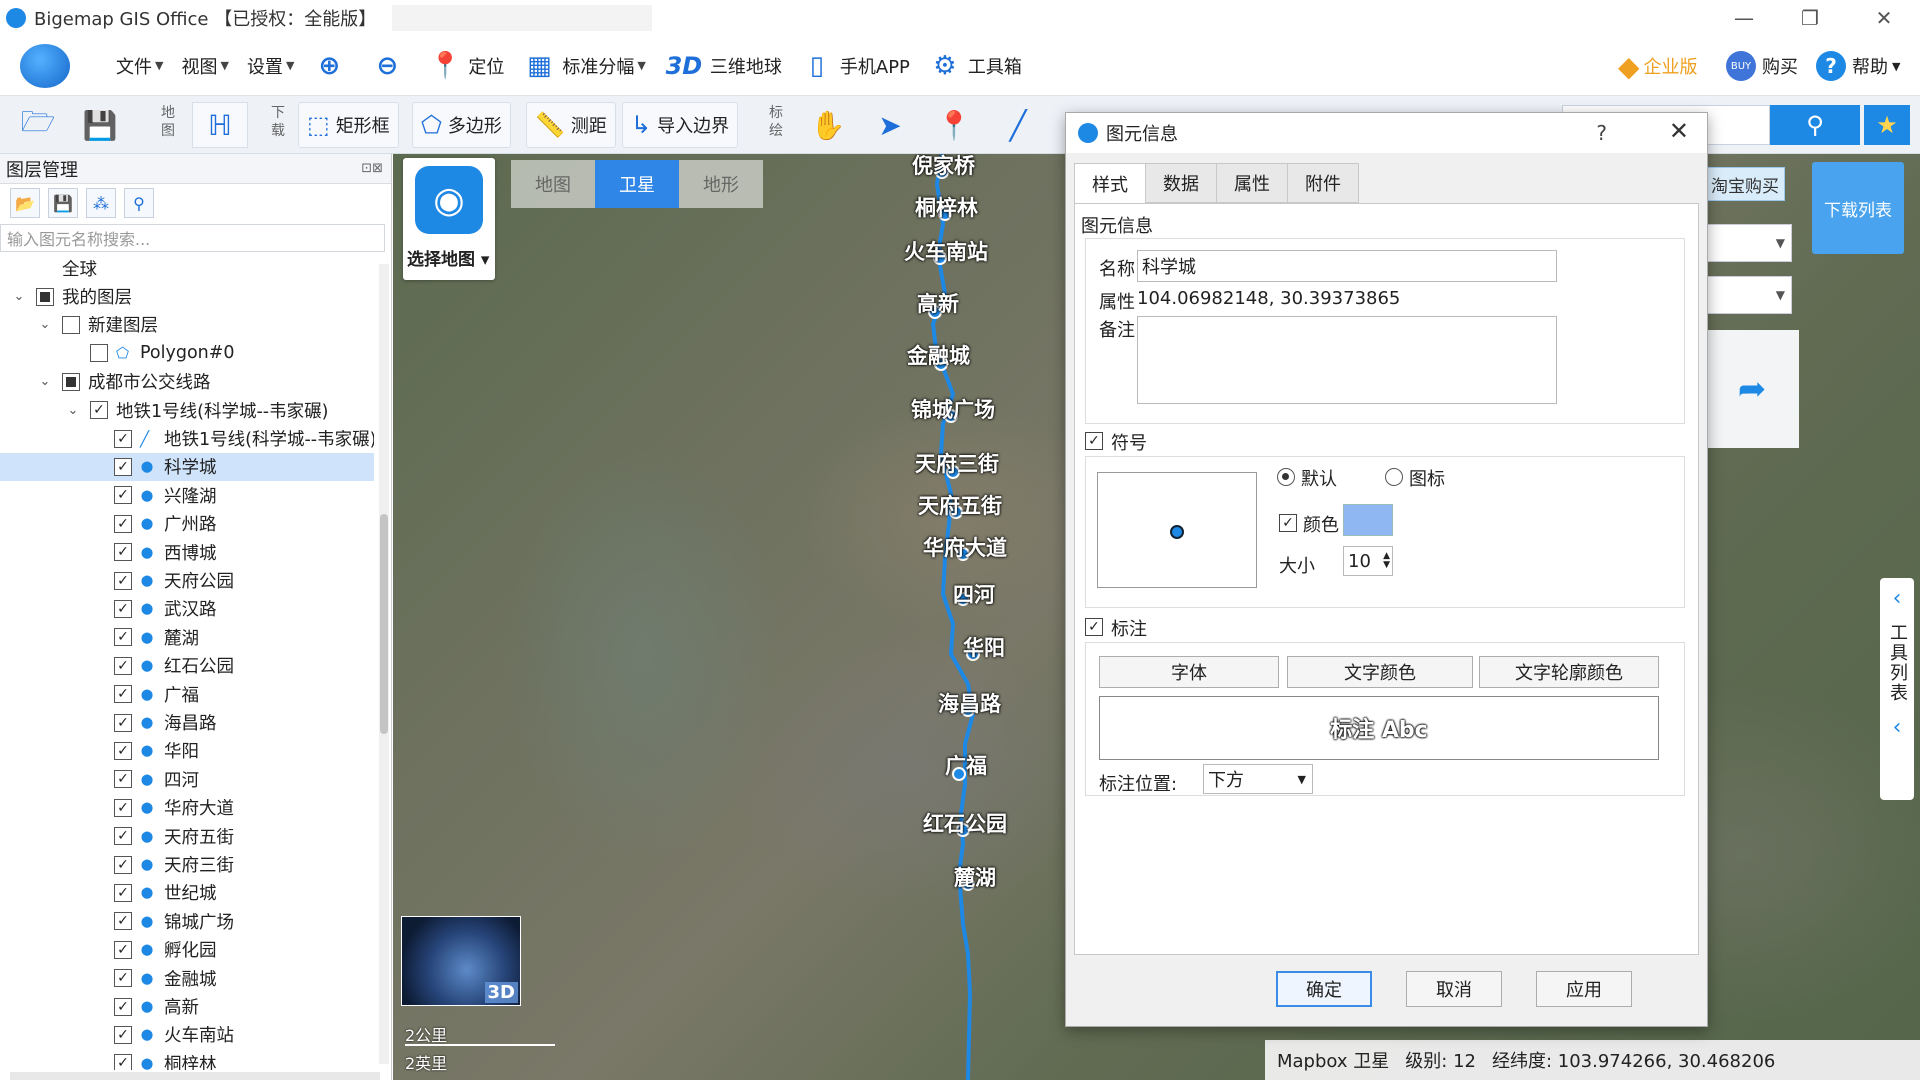  What do you see at coordinates (1897, 598) in the screenshot?
I see `chevron-left-icon: ‹` at bounding box center [1897, 598].